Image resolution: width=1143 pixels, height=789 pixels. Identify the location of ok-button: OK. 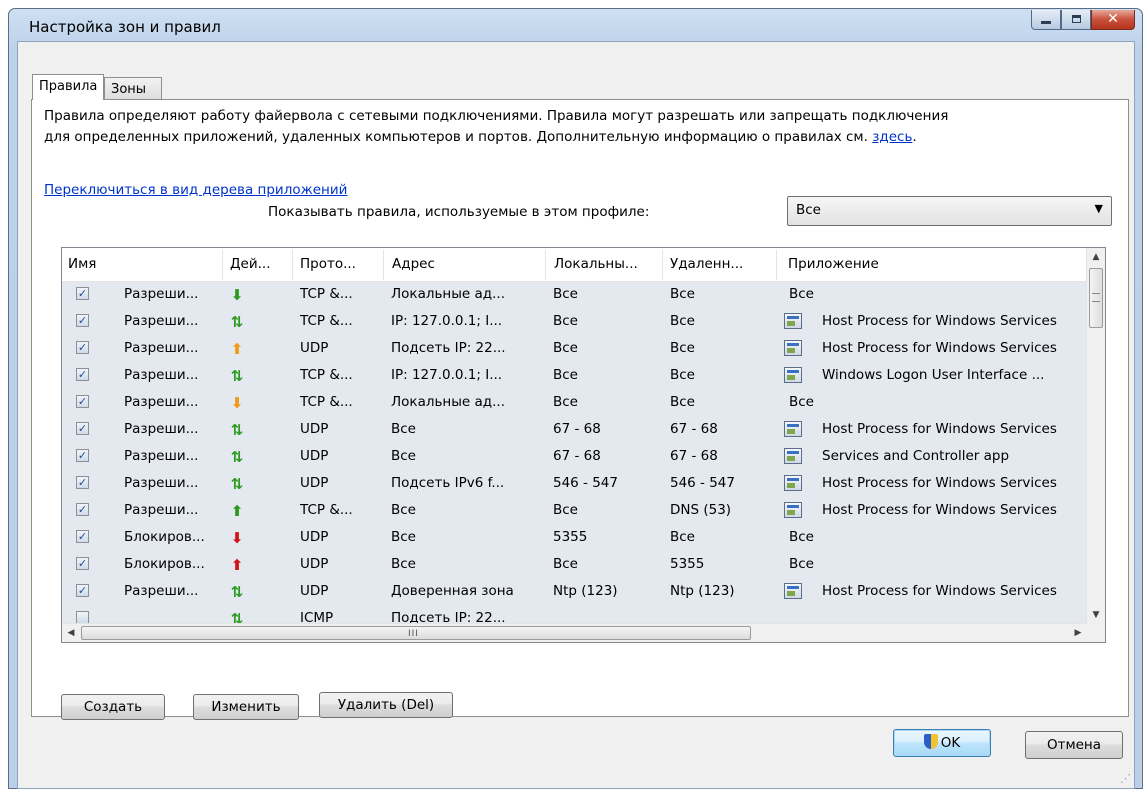
(942, 743).